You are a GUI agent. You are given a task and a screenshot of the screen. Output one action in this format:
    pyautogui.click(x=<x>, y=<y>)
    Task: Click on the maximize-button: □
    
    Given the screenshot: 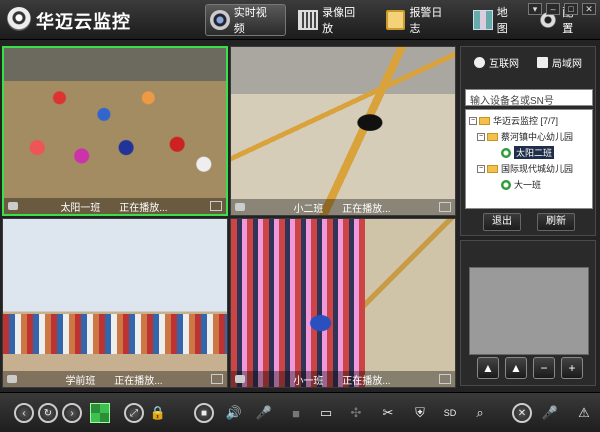 What is the action you would take?
    pyautogui.click(x=571, y=9)
    